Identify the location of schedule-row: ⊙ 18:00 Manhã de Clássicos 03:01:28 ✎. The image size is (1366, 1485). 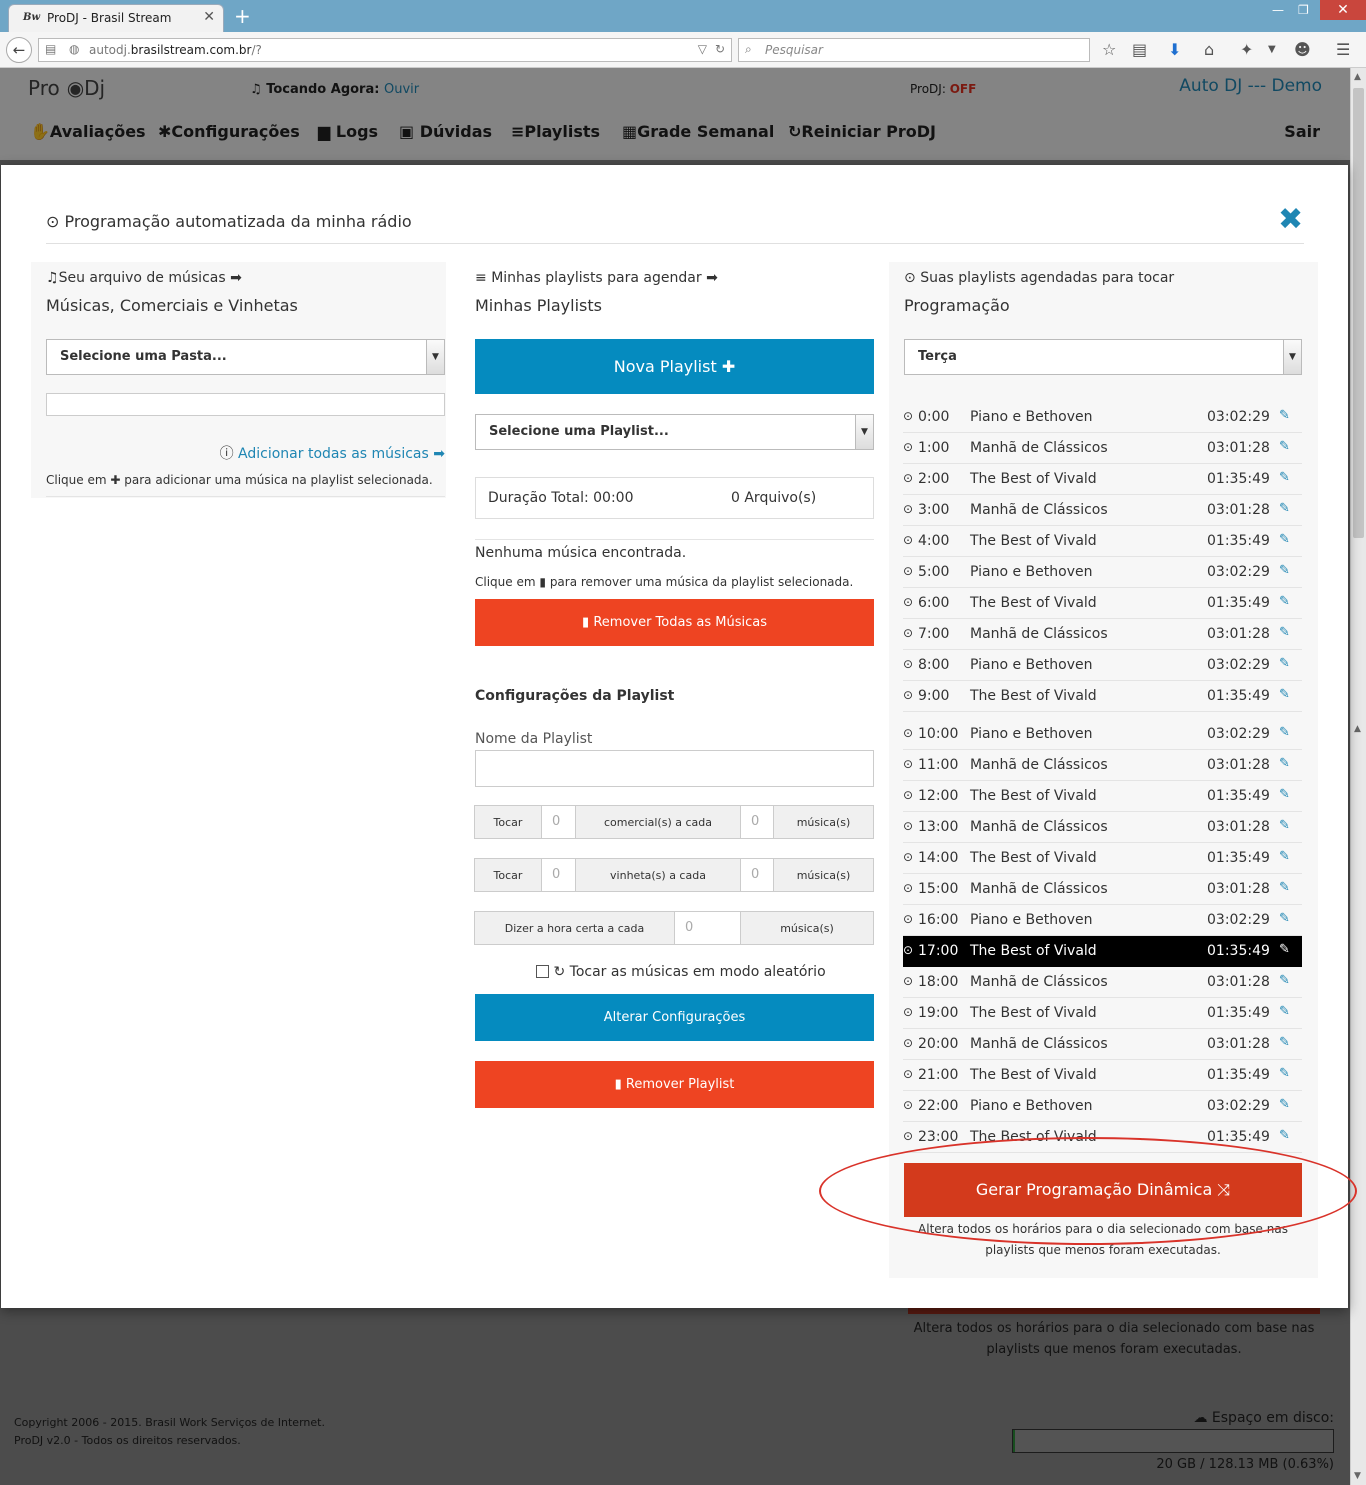
(1102, 982).